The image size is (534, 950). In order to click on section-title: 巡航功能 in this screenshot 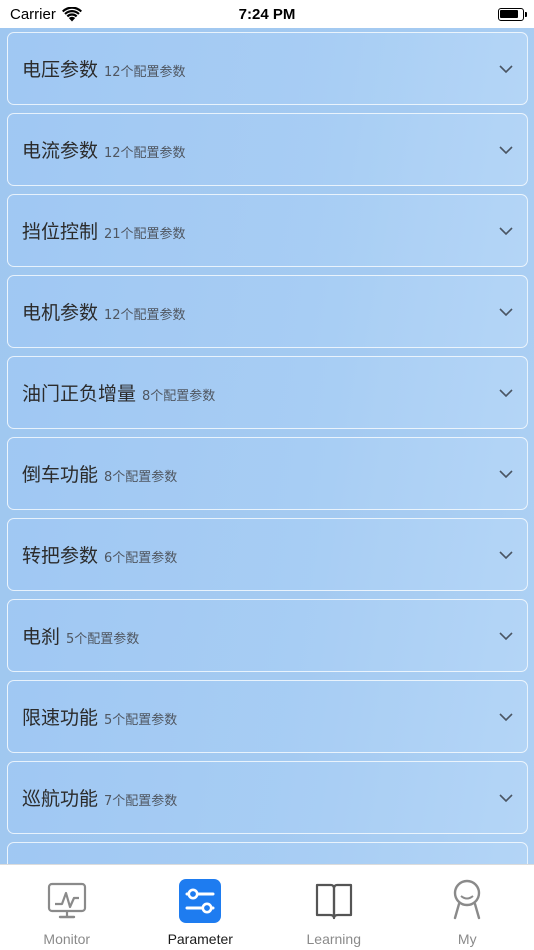, I will do `click(60, 799)`.